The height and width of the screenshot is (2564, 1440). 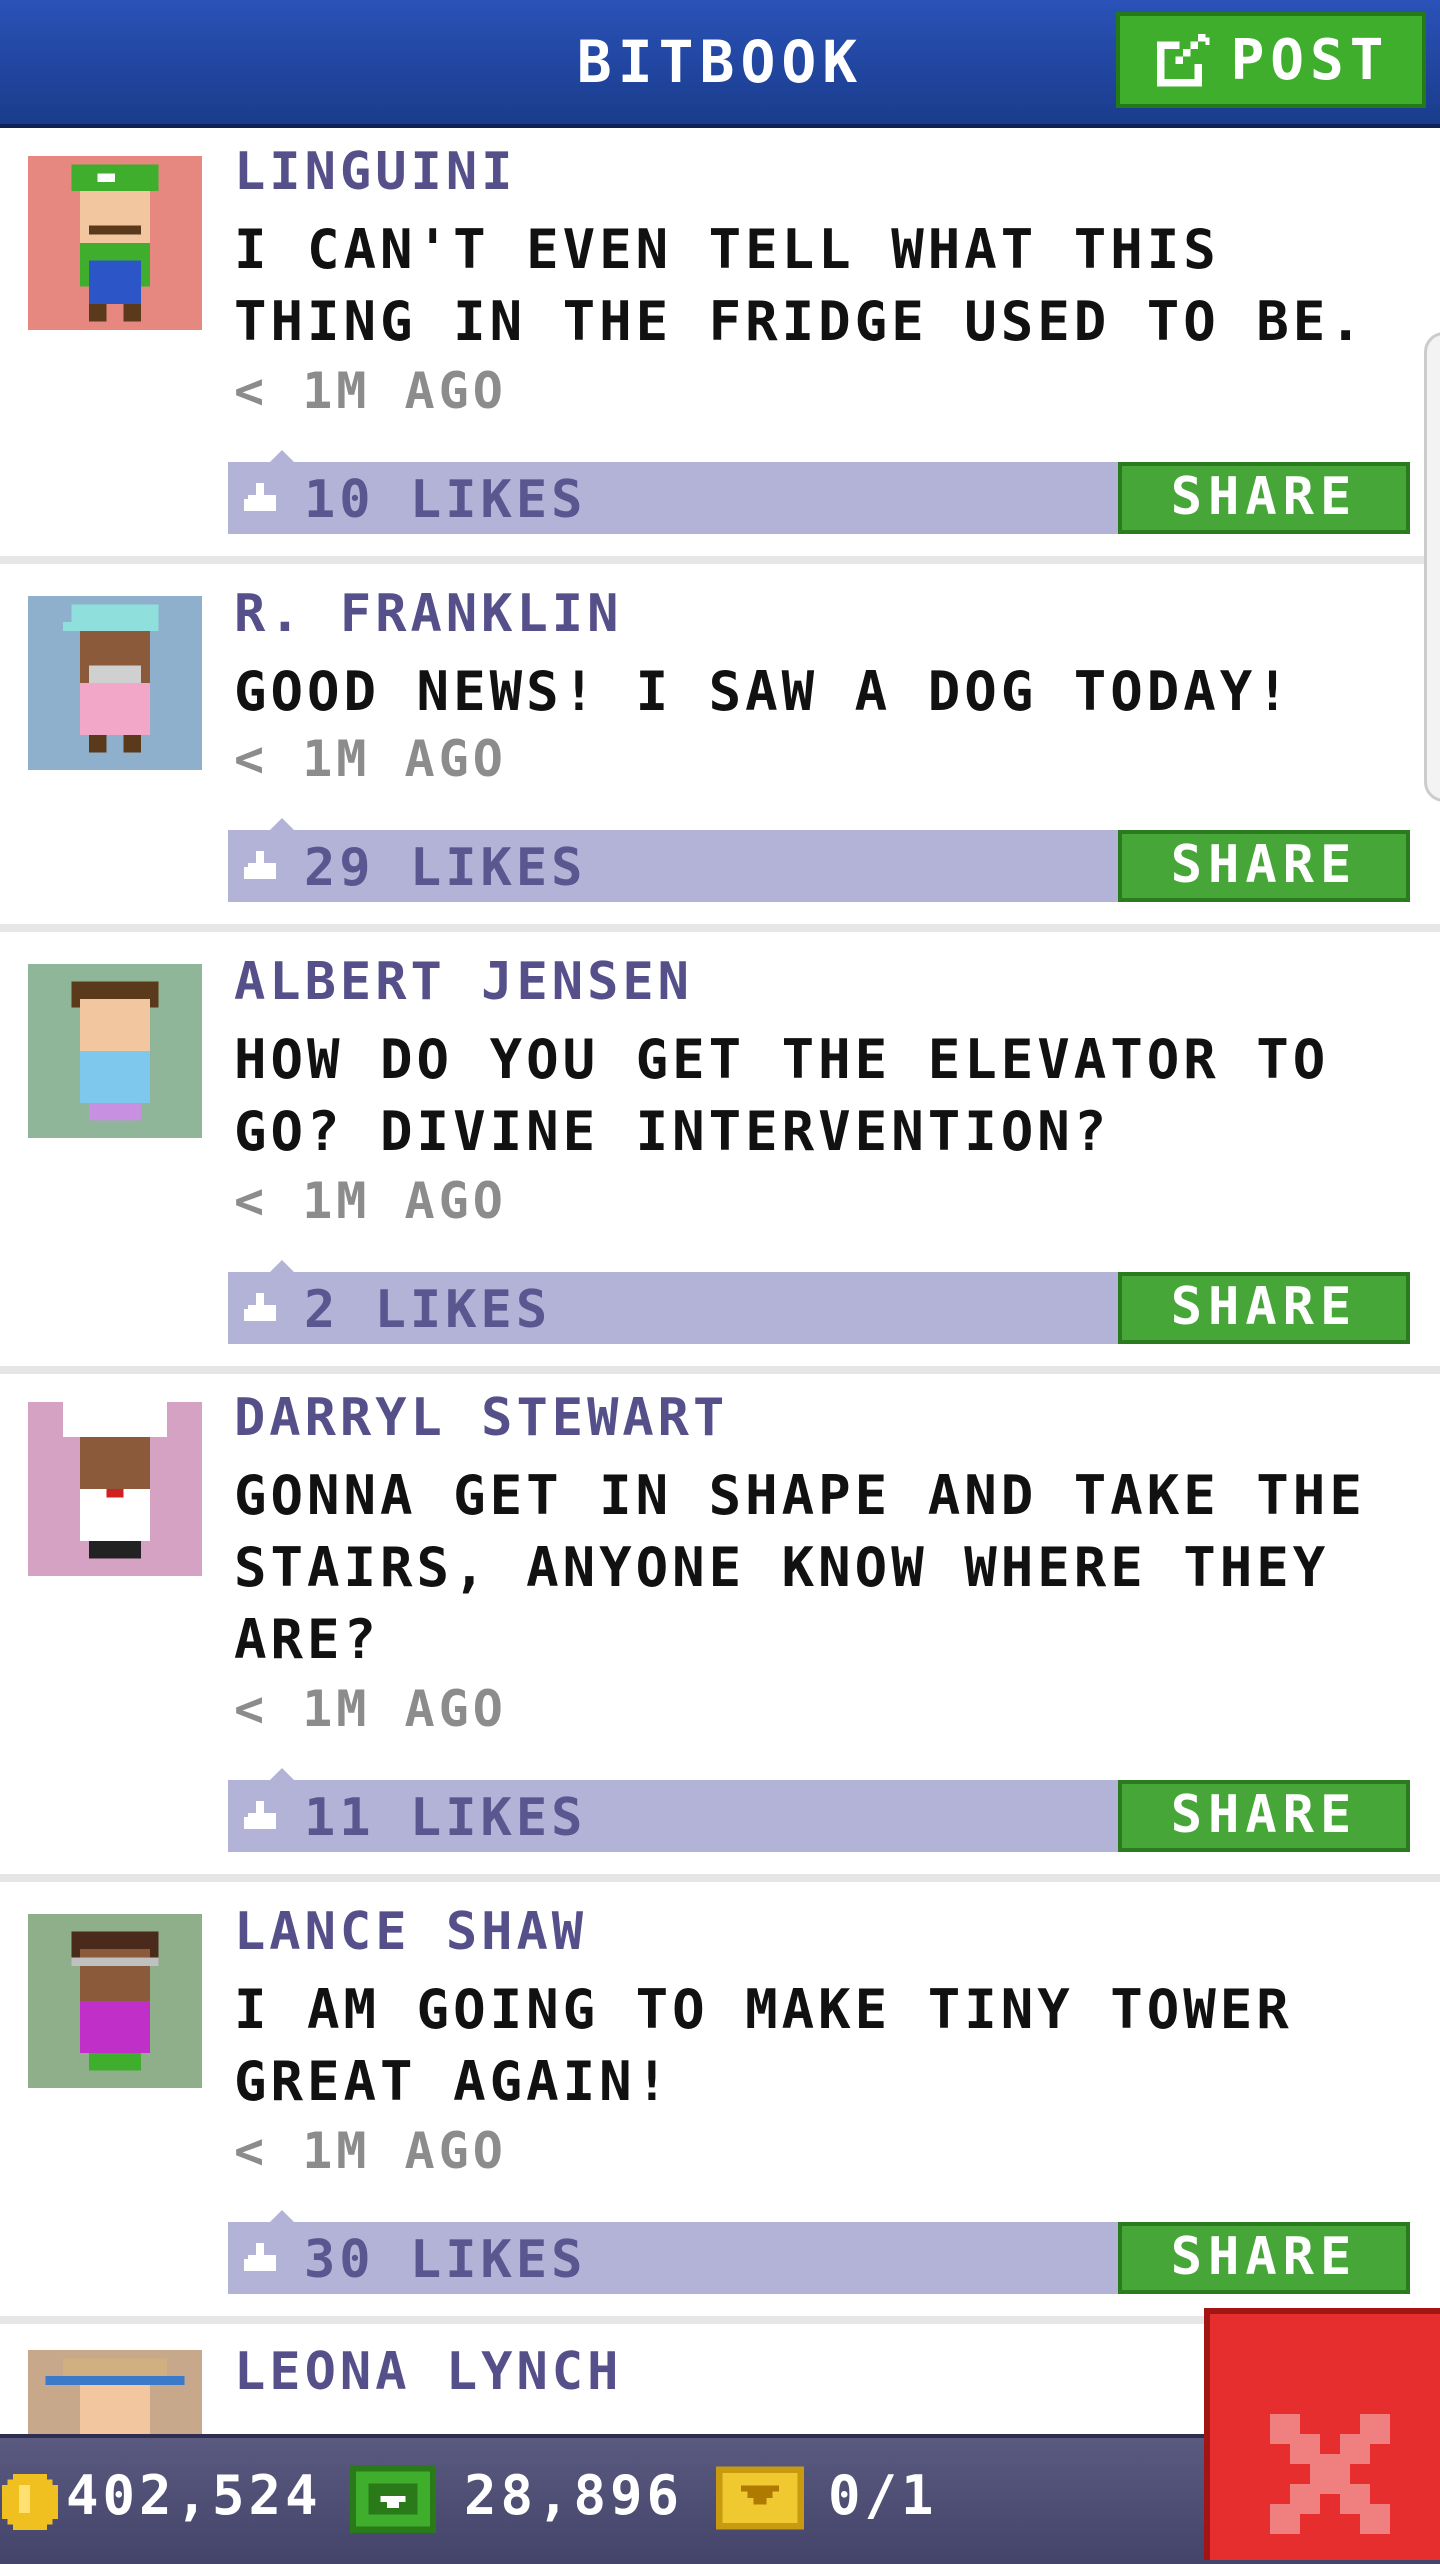 I want to click on post-author: DARRYL STEWART, so click(x=481, y=1418).